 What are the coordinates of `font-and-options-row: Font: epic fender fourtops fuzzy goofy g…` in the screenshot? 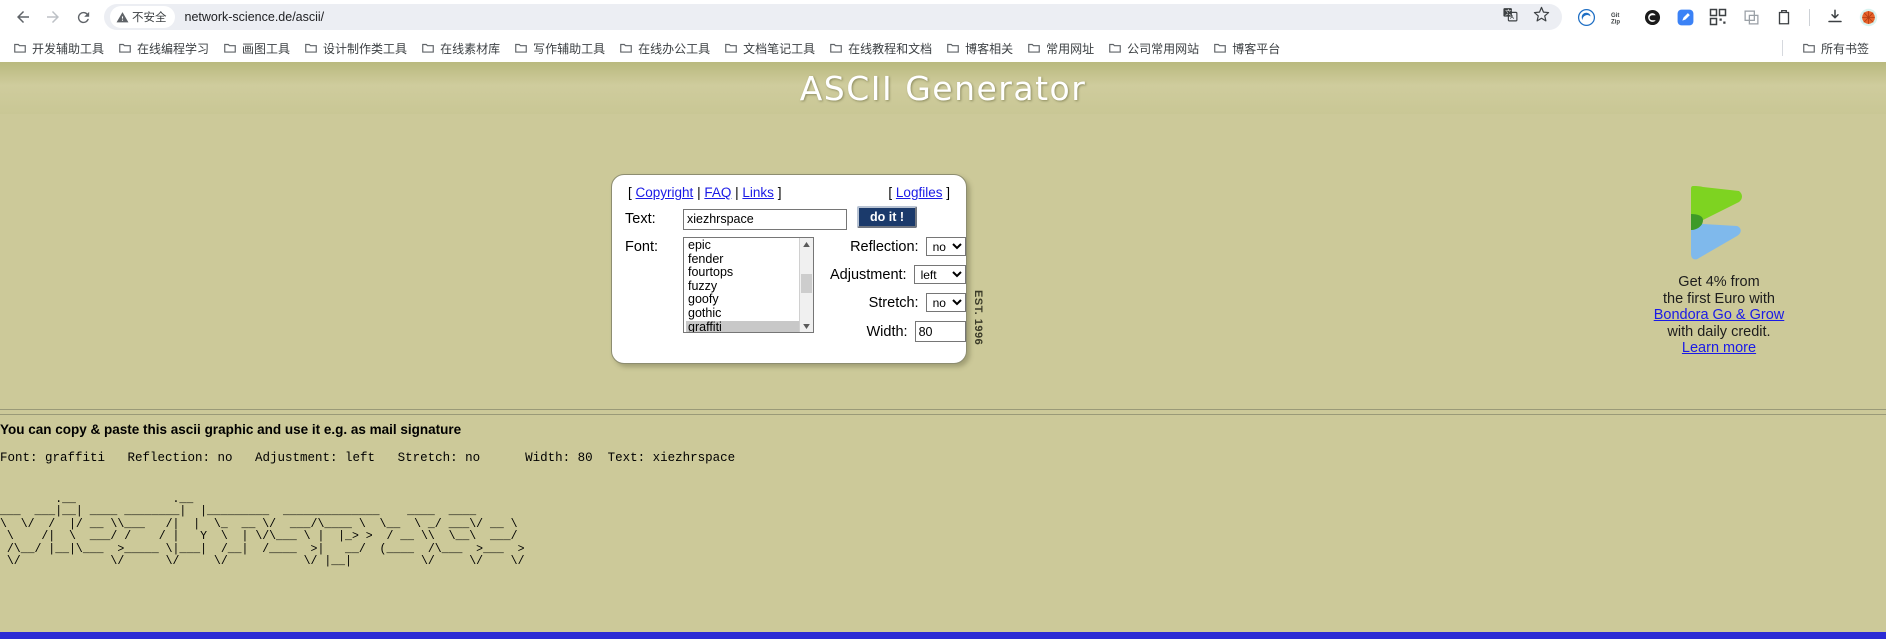 It's located at (795, 294).